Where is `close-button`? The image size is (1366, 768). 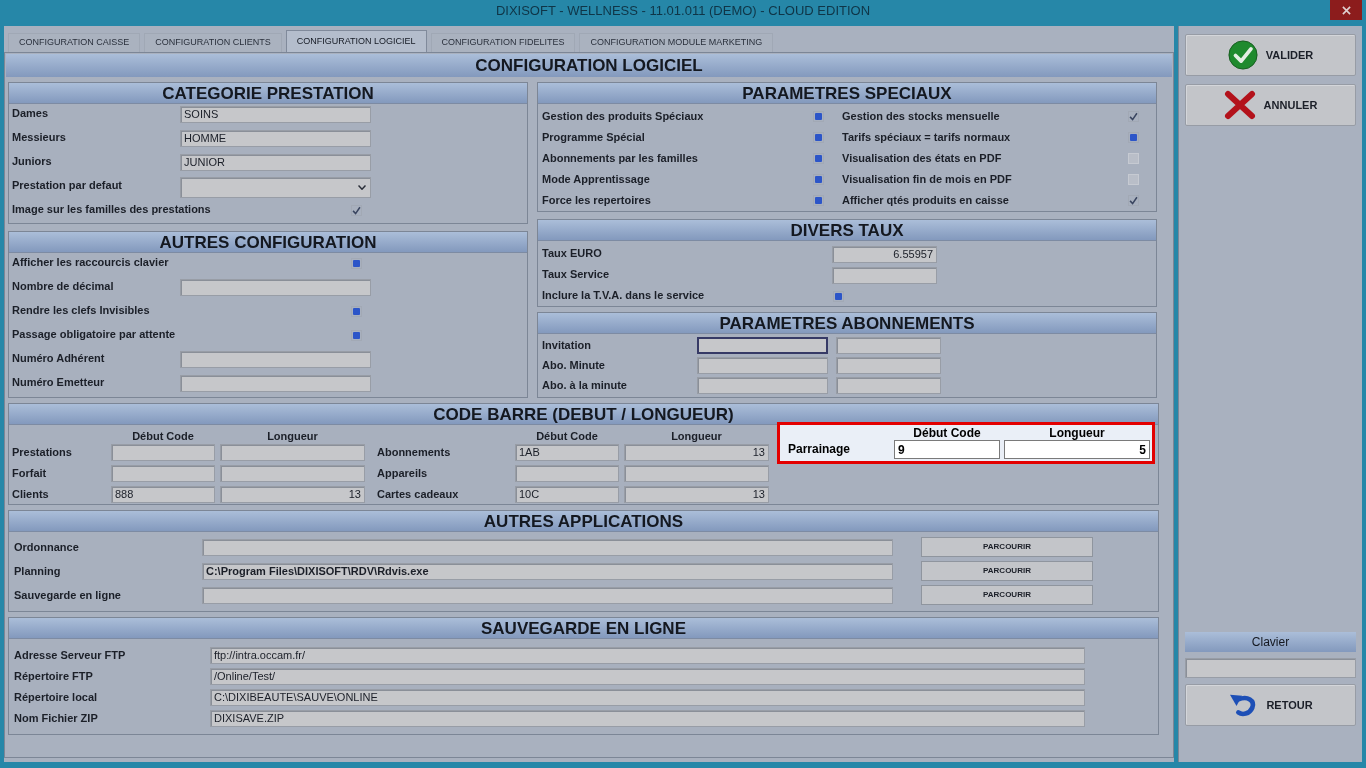 close-button is located at coordinates (1346, 10).